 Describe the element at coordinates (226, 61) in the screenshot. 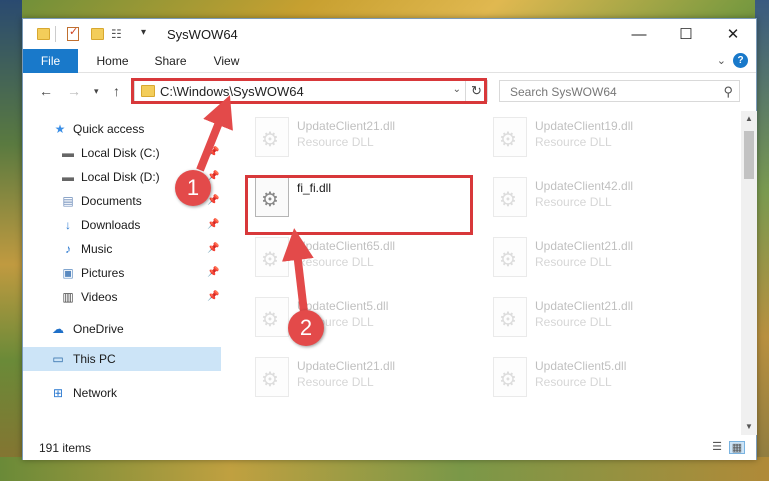

I see `tab-view: View` at that location.